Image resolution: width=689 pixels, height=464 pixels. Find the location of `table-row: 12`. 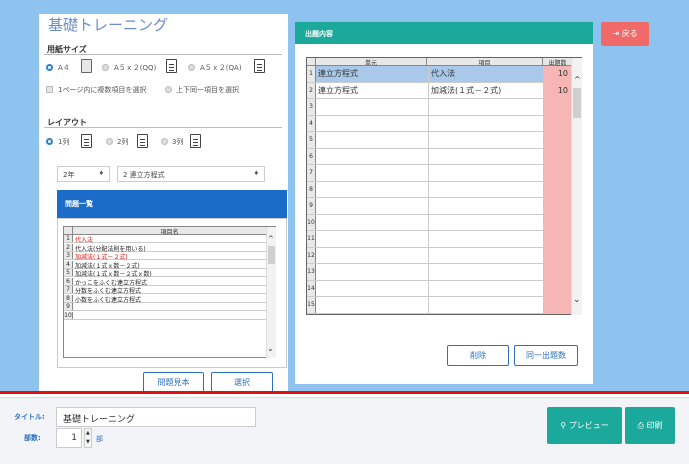

table-row: 12 is located at coordinates (439, 255).